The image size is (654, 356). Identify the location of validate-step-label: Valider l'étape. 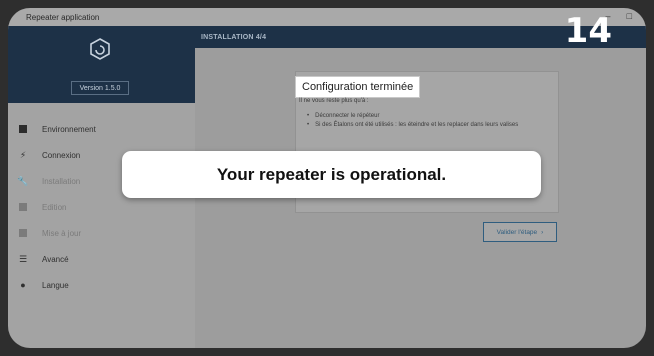
(517, 232).